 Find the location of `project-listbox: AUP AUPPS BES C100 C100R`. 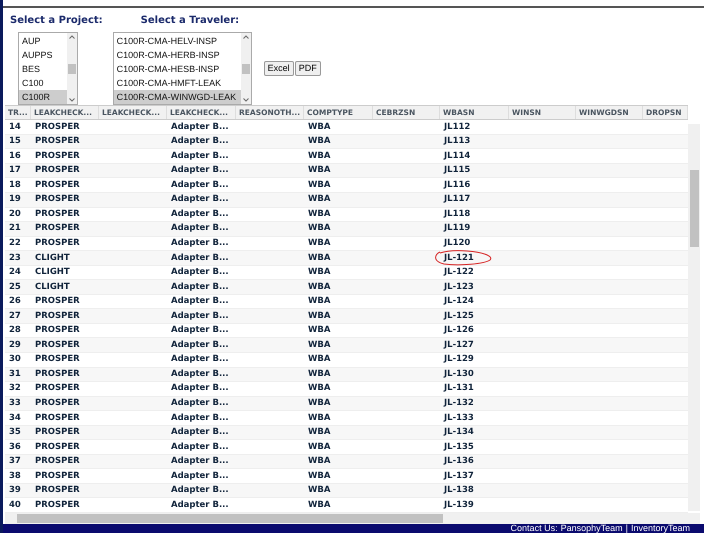

project-listbox: AUP AUPPS BES C100 C100R is located at coordinates (48, 68).